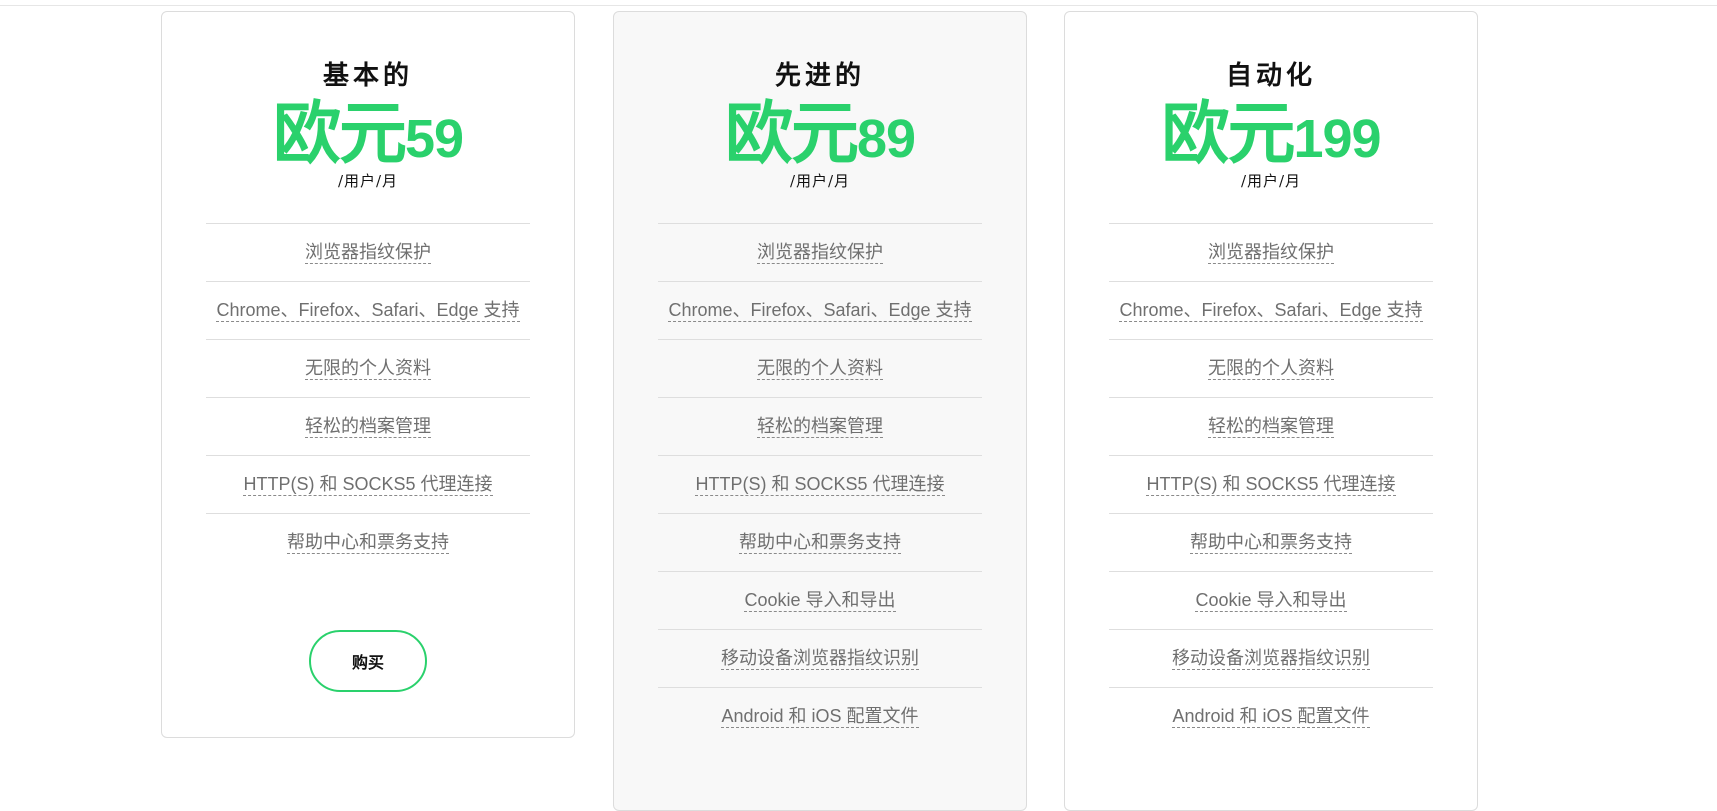 Image resolution: width=1717 pixels, height=811 pixels. I want to click on plan-price: 欧元59, so click(368, 134).